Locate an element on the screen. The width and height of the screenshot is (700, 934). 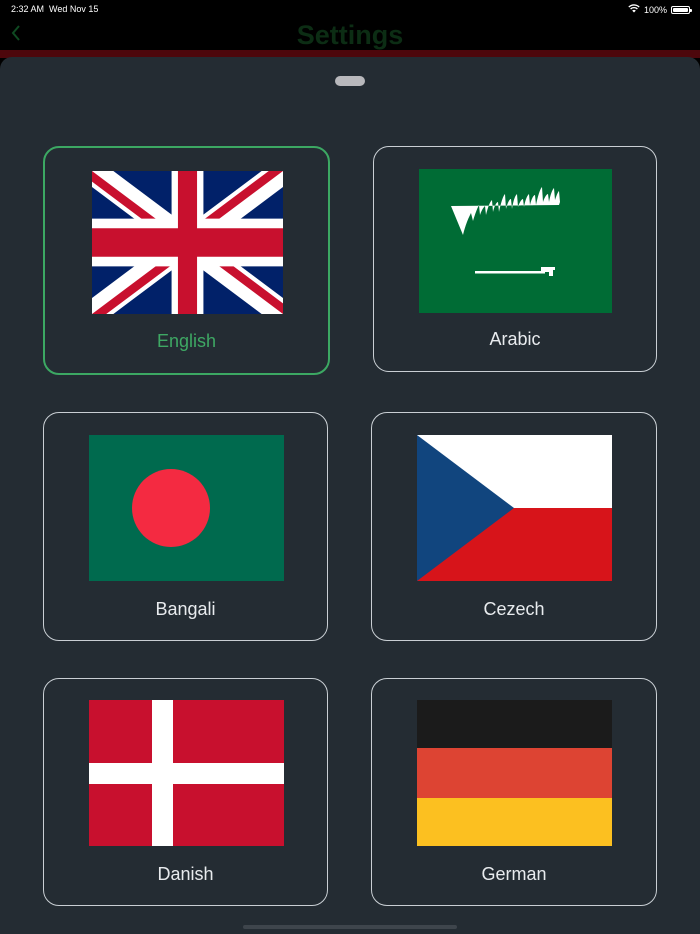
czech-republic-flag-icon is located at coordinates (514, 508).